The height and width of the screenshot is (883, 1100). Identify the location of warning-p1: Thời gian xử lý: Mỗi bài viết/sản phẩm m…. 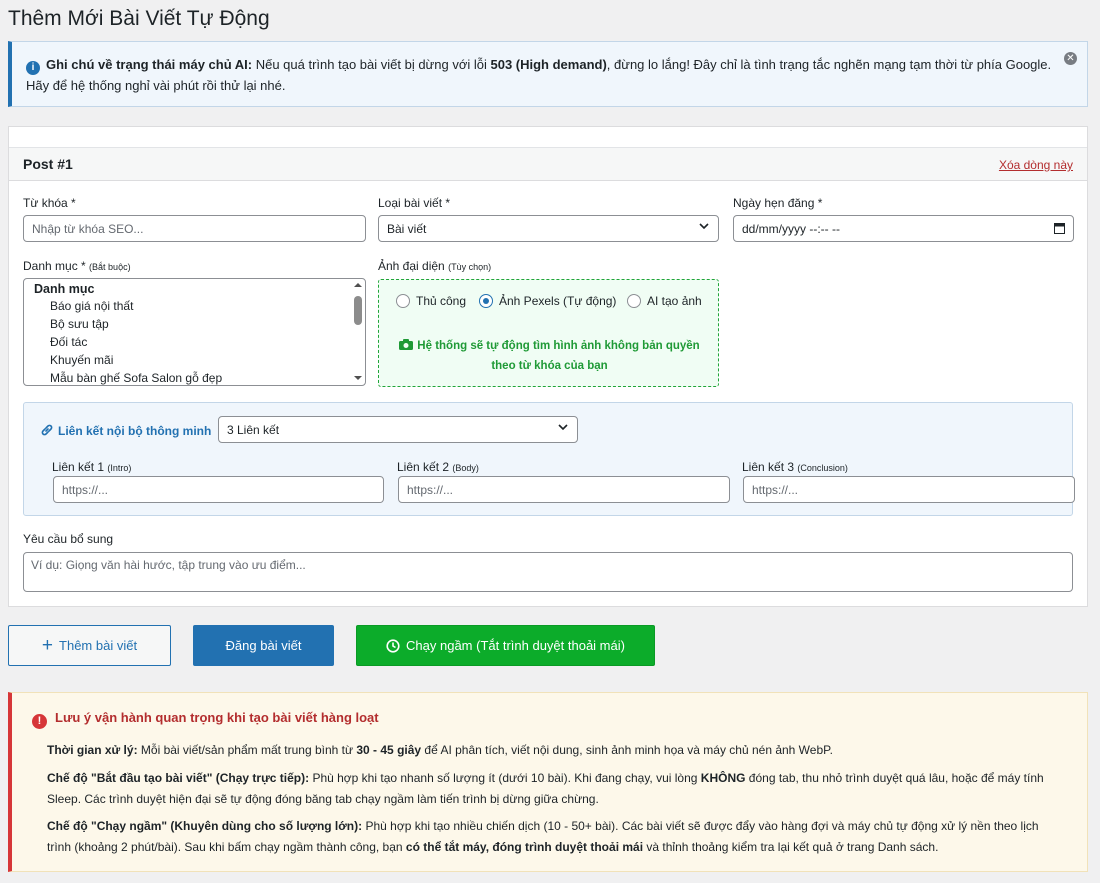
(554, 750).